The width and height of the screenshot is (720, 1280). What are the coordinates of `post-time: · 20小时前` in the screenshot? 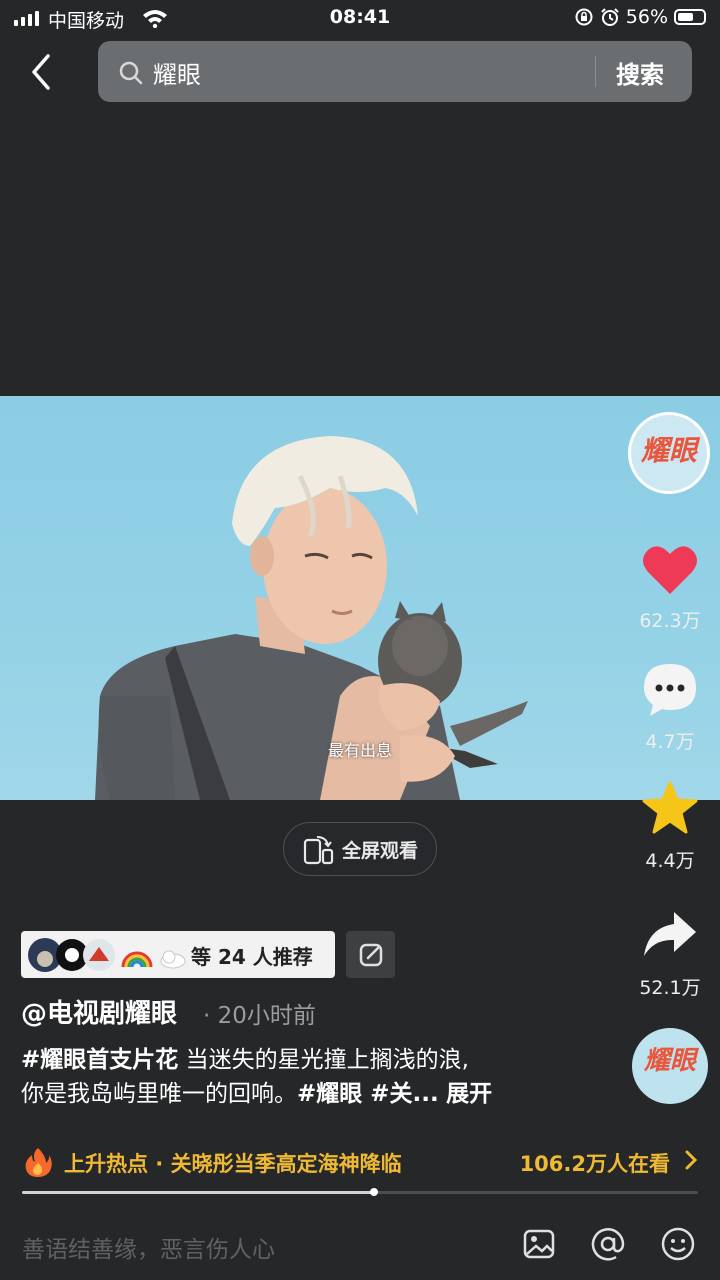 It's located at (259, 1016).